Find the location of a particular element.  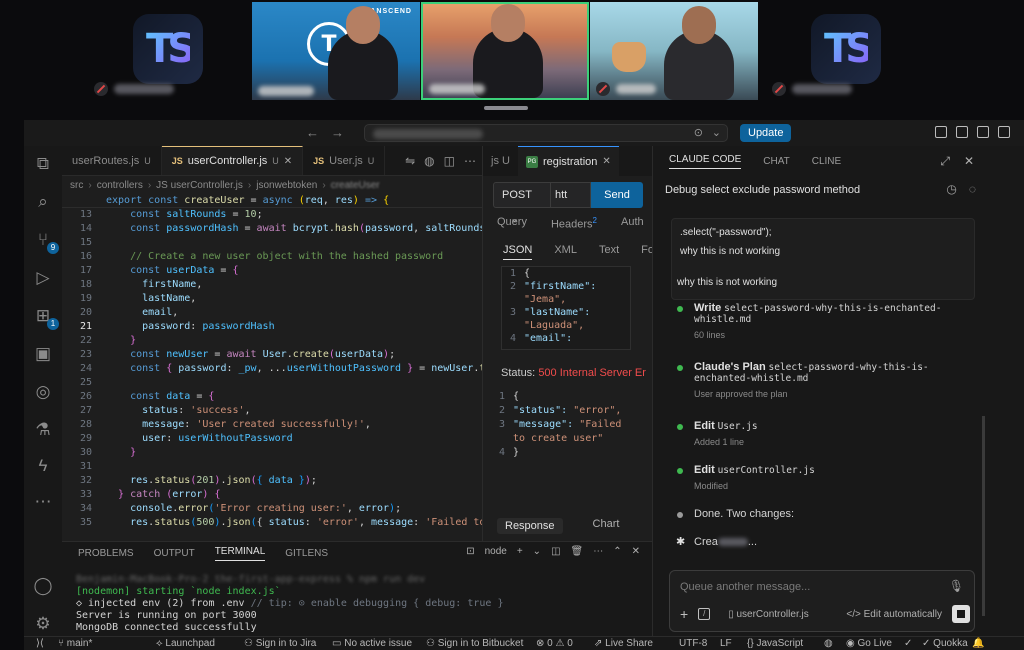

bitbucket-signin: ⚇ Sign in to Bitbucket is located at coordinates (474, 643).